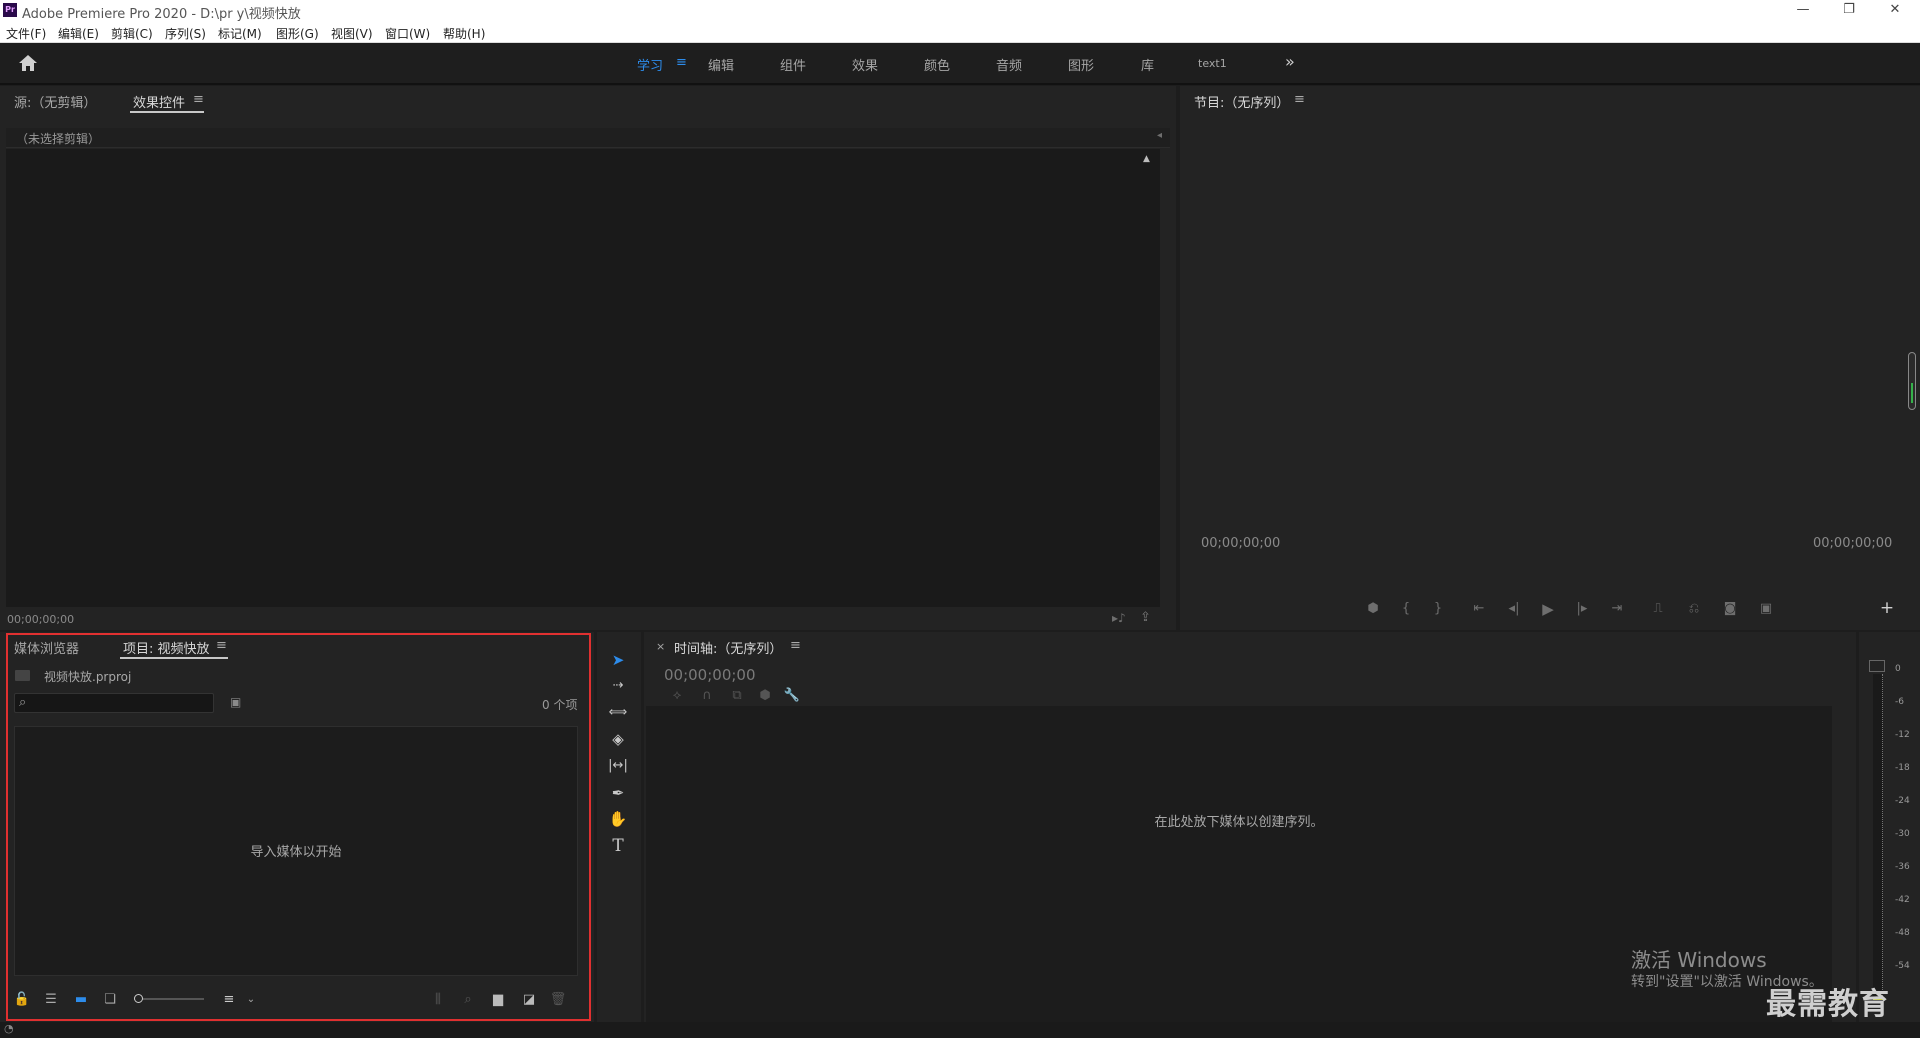 The image size is (1920, 1038). I want to click on status-icon: ◔, so click(9, 1028).